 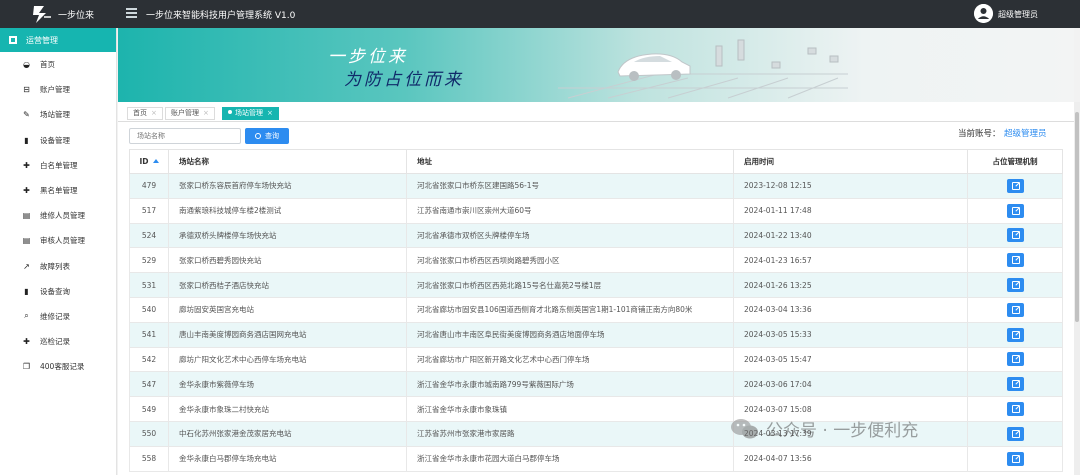 What do you see at coordinates (58, 165) in the screenshot?
I see `sidebar-item-whitelist: ✚ 白名单管理` at bounding box center [58, 165].